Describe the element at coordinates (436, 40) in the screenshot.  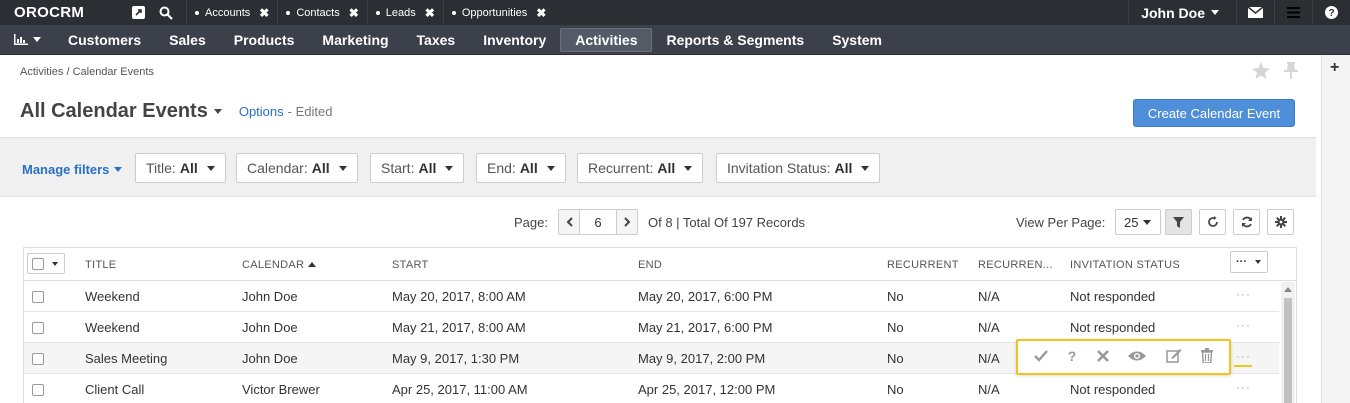
I see `nav-taxes: Taxes` at that location.